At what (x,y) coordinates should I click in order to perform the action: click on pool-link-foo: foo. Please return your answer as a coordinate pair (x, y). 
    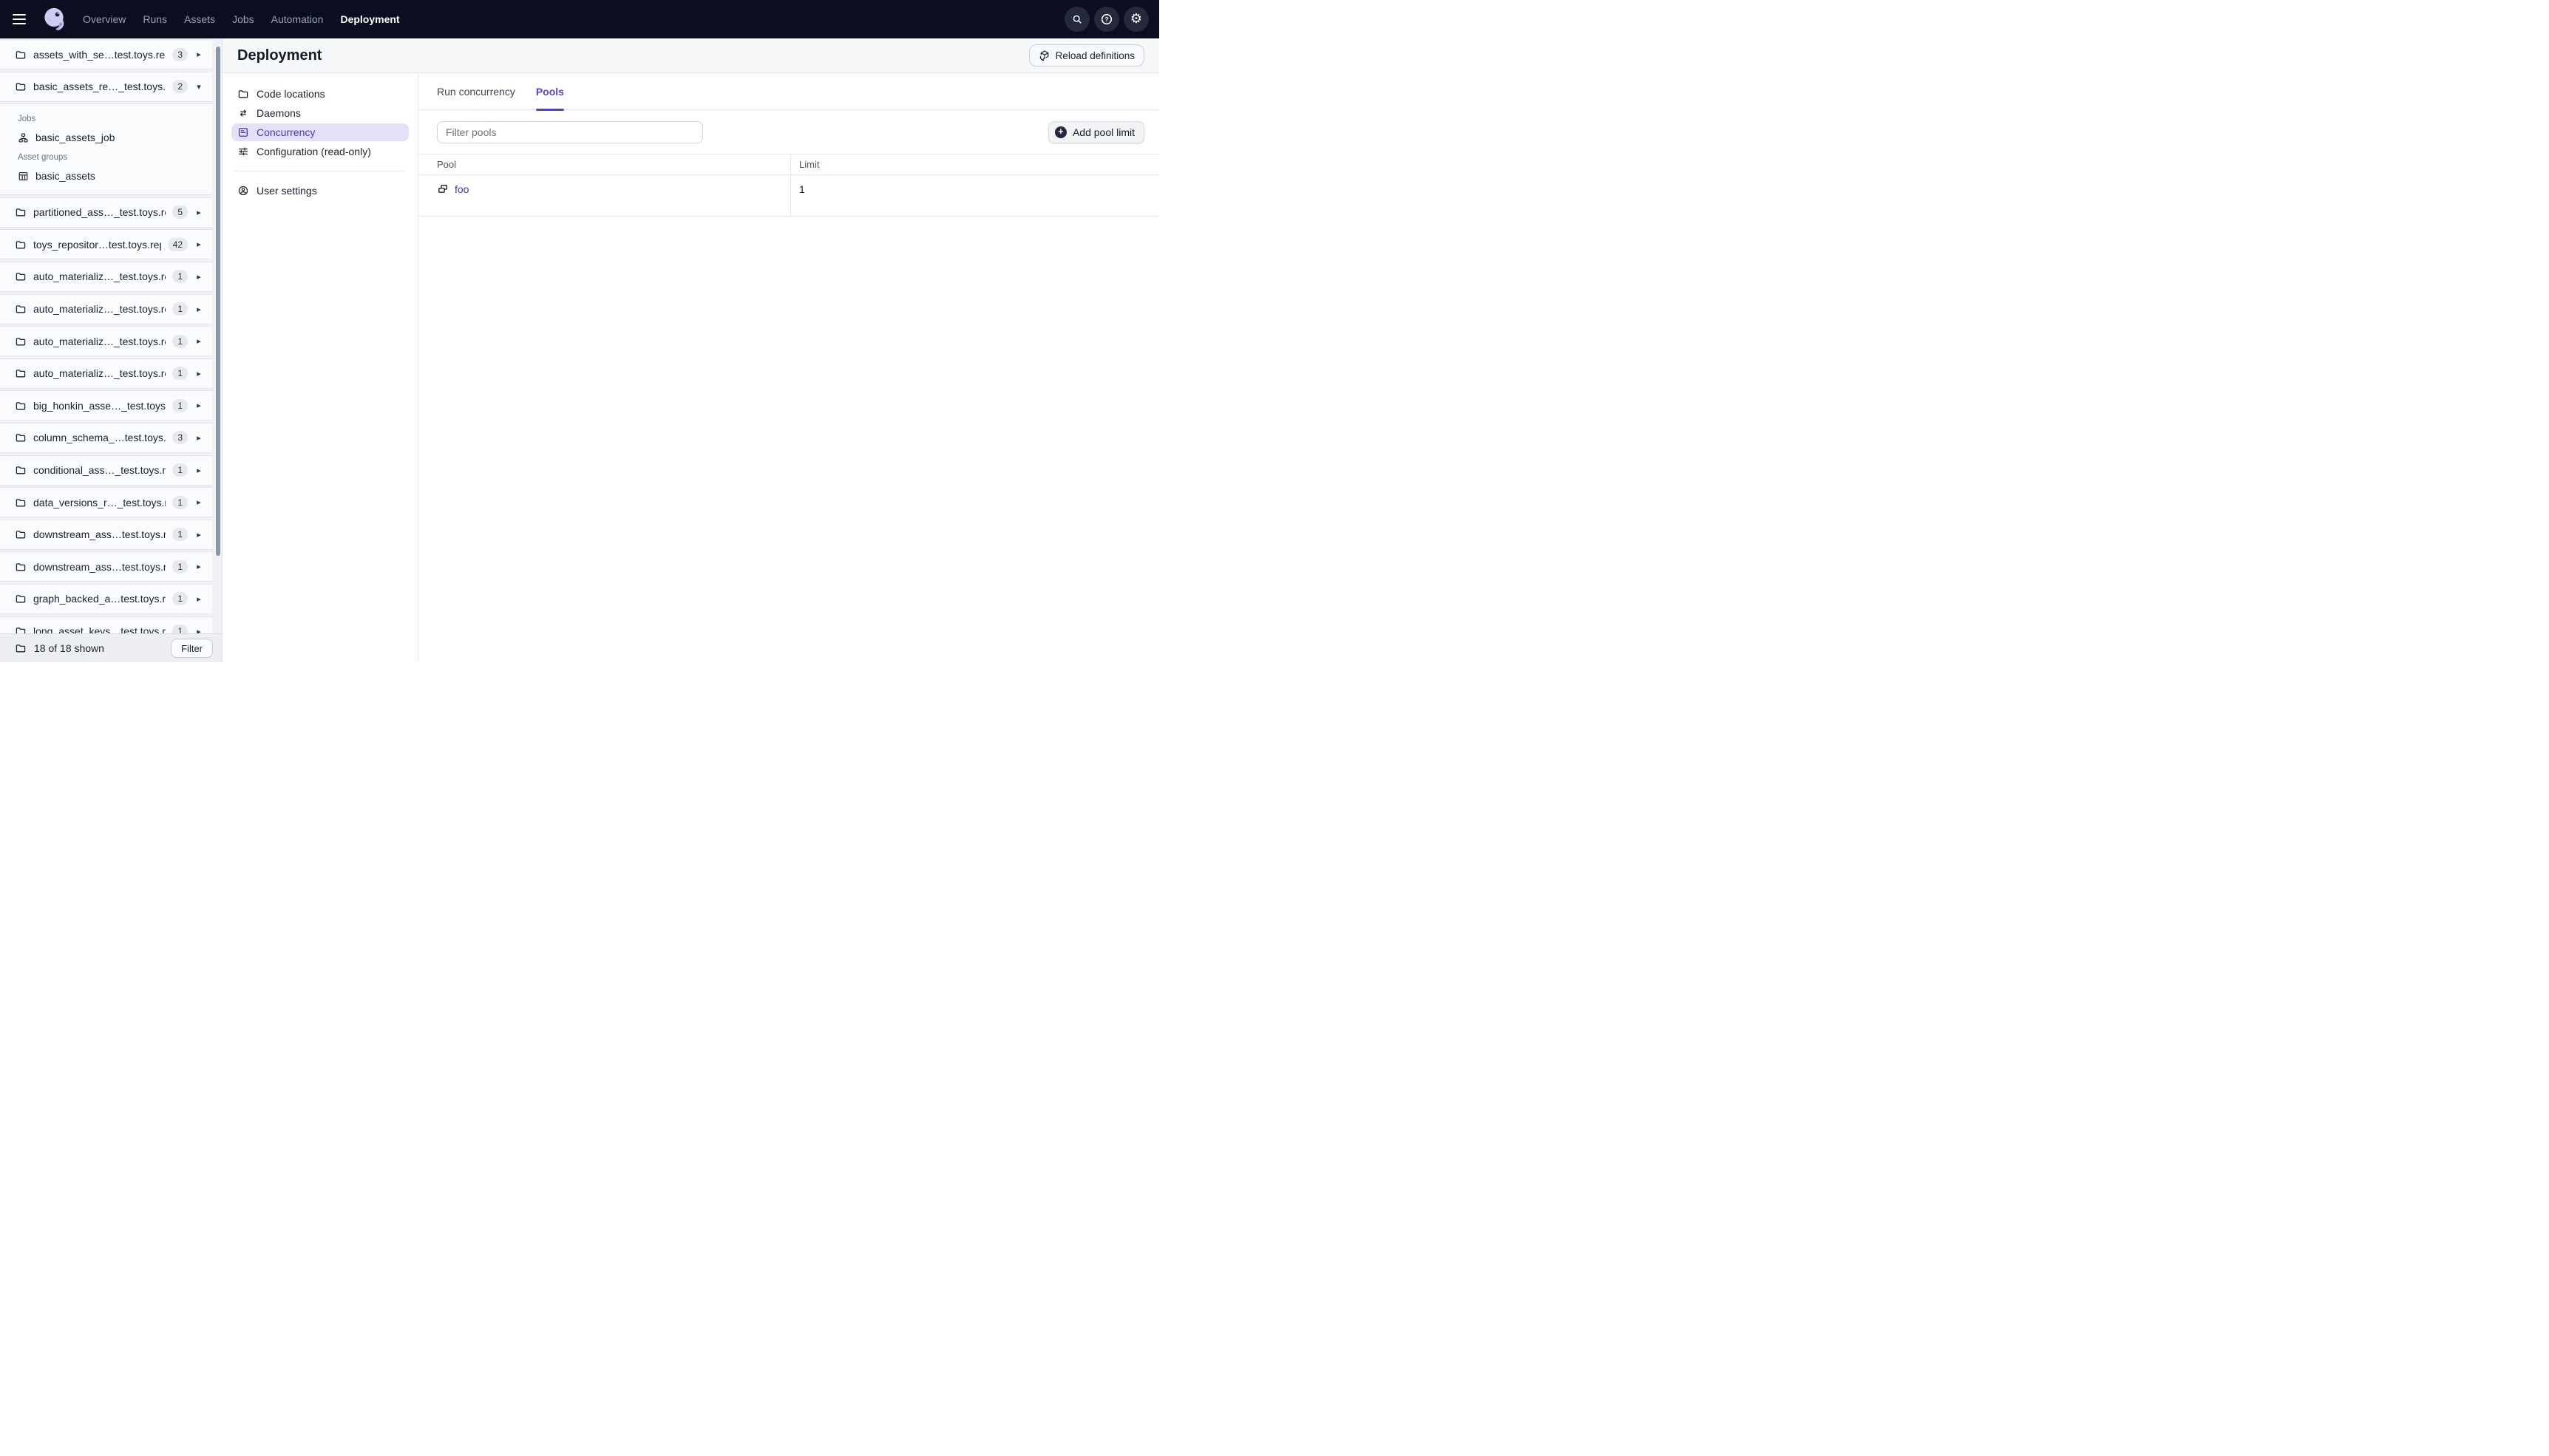
    Looking at the image, I should click on (462, 189).